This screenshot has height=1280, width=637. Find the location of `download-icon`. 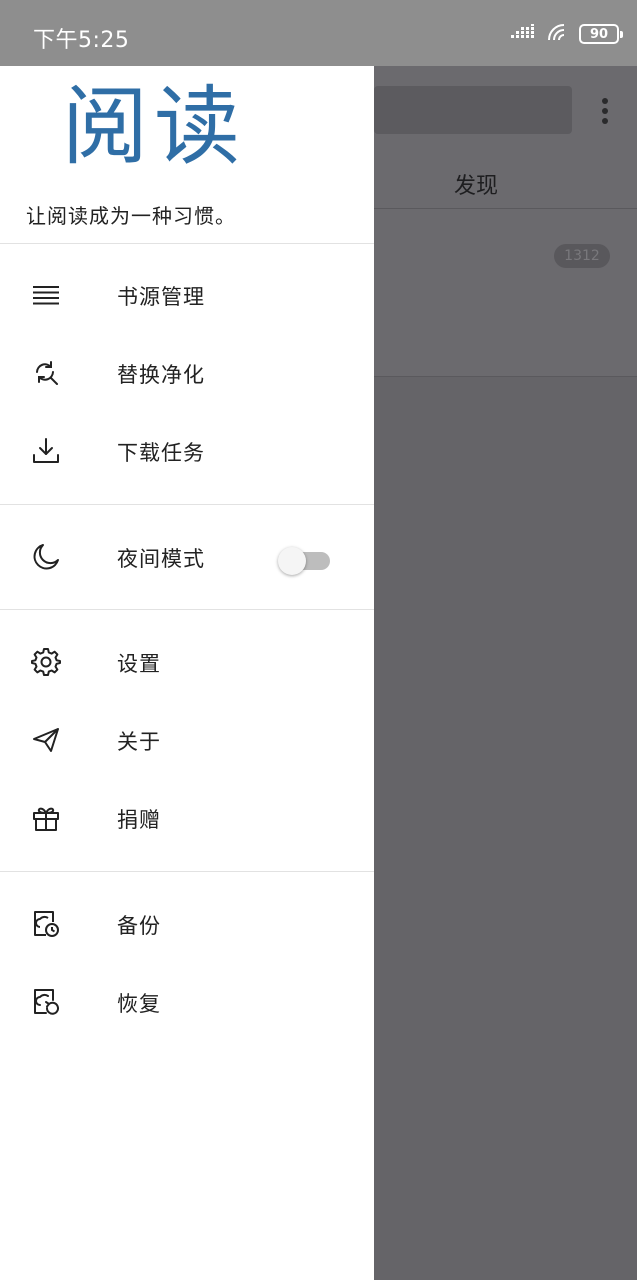

download-icon is located at coordinates (46, 451).